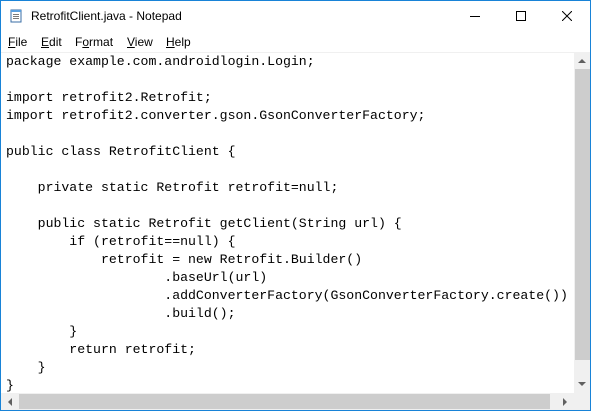 This screenshot has height=411, width=591. I want to click on minimize-icon, so click(475, 16).